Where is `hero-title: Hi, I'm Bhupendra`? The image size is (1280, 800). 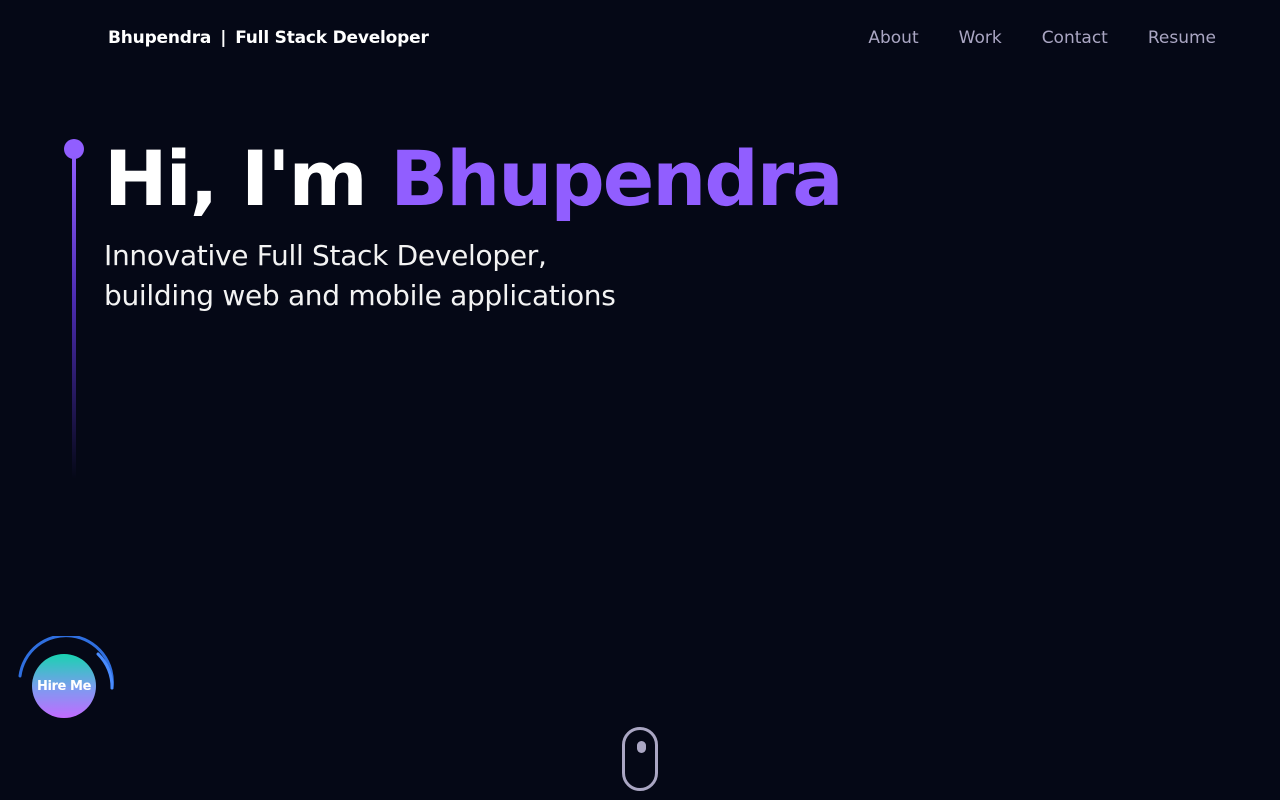 hero-title: Hi, I'm Bhupendra is located at coordinates (474, 178).